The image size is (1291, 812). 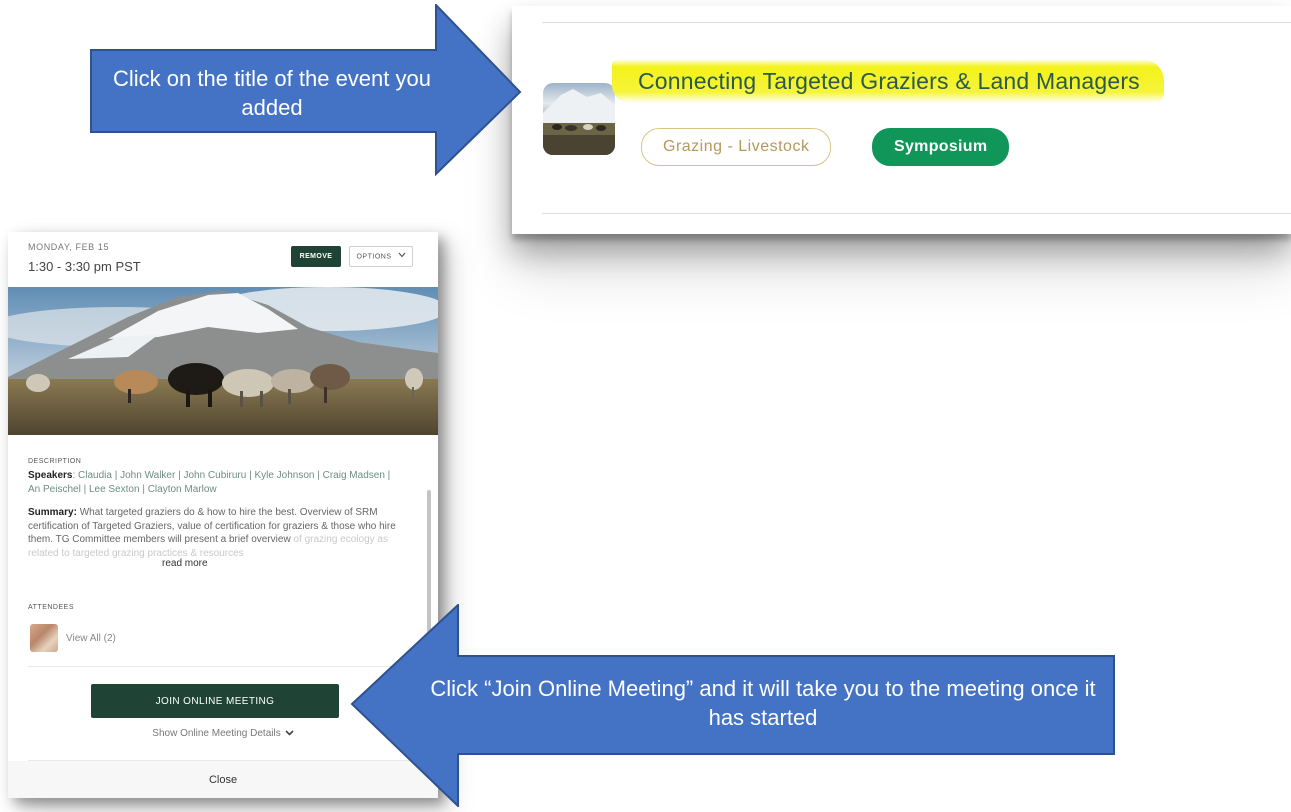 I want to click on options-dropdown: OPTIONS, so click(x=381, y=256).